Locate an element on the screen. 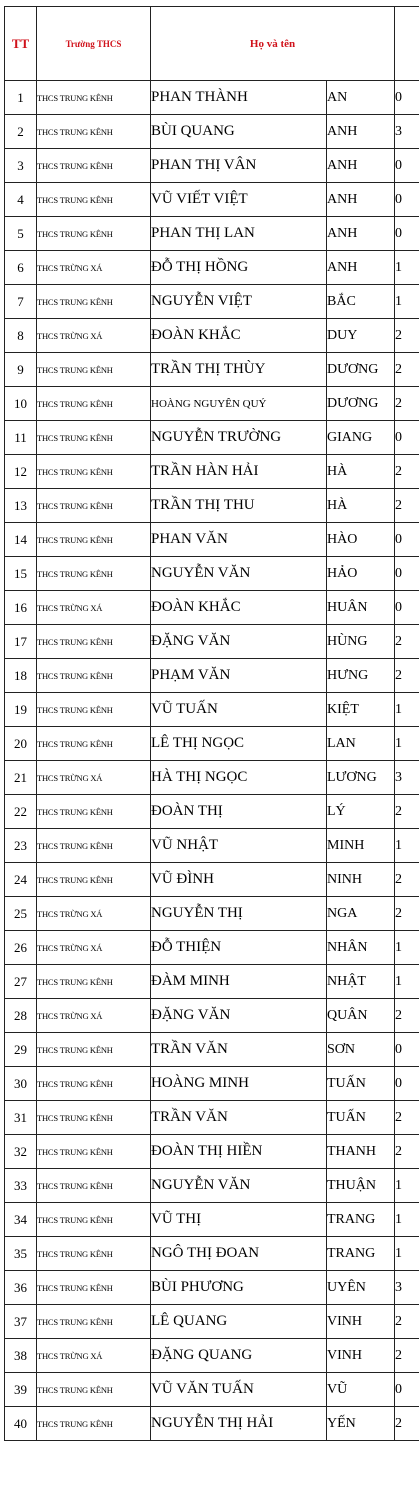  row-given-name: LAN is located at coordinates (360, 743).